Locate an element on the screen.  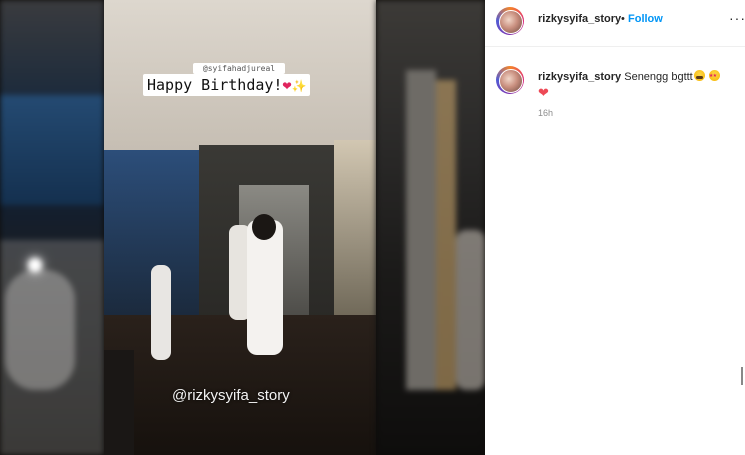
media-left-panel is located at coordinates (52, 227).